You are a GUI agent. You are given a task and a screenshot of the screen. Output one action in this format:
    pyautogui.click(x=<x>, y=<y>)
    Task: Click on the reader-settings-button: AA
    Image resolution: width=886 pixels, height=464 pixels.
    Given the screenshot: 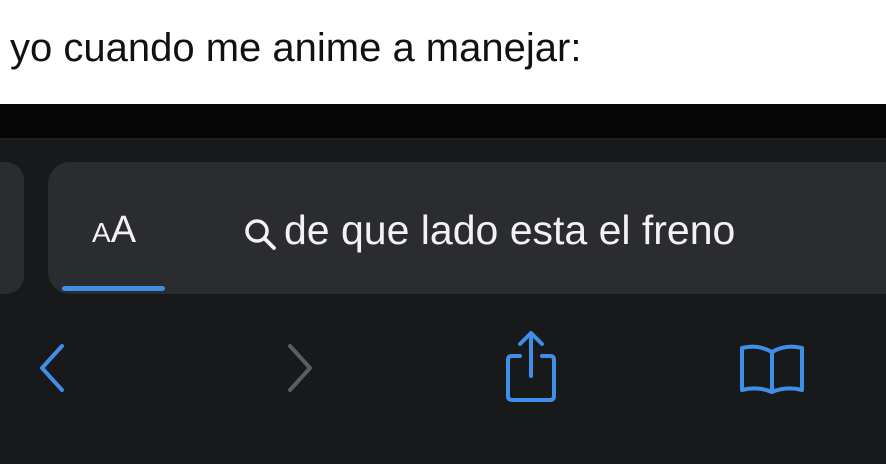 What is the action you would take?
    pyautogui.click(x=114, y=230)
    